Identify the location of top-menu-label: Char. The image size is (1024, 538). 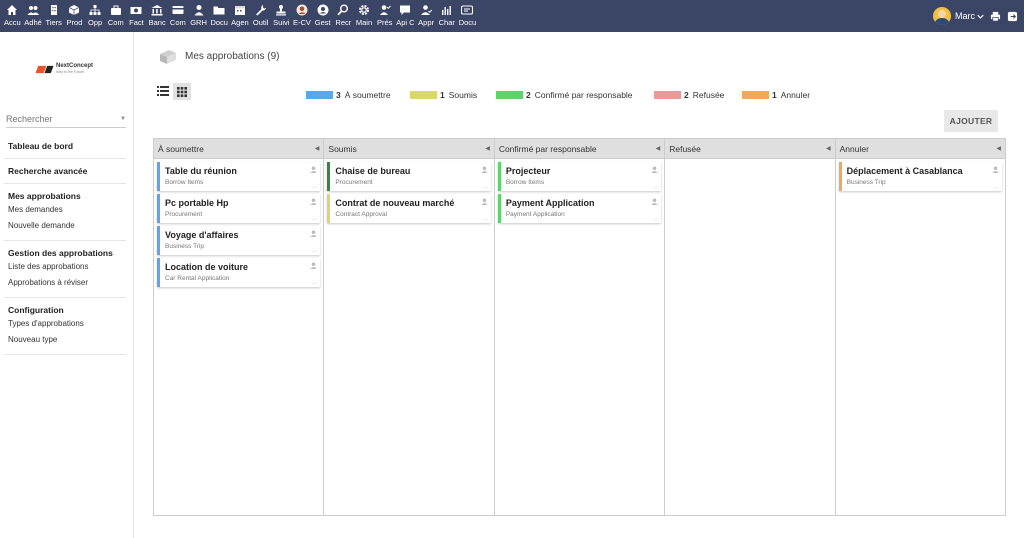
(446, 22).